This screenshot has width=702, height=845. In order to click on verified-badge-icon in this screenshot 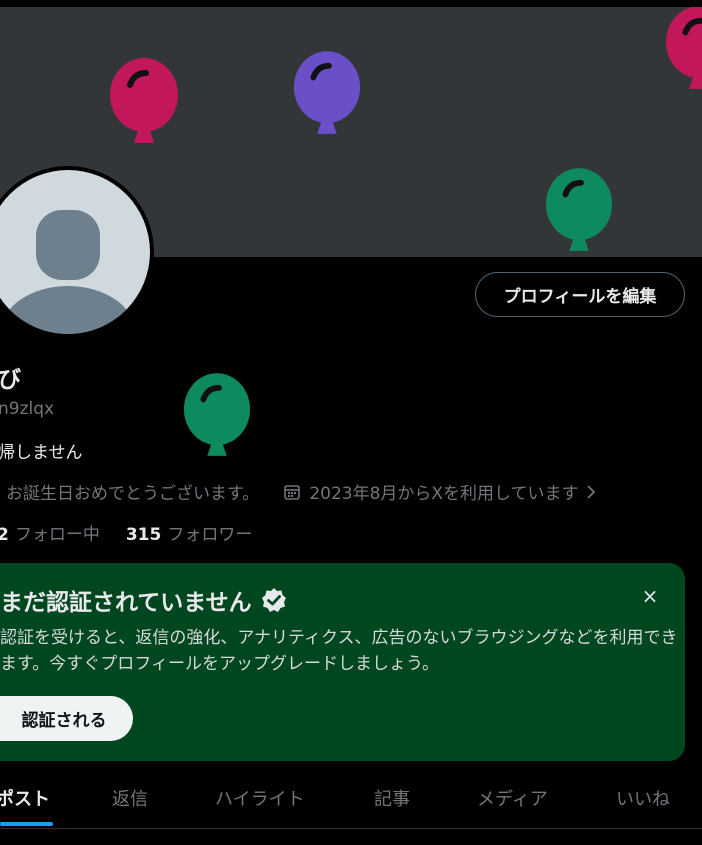, I will do `click(274, 600)`.